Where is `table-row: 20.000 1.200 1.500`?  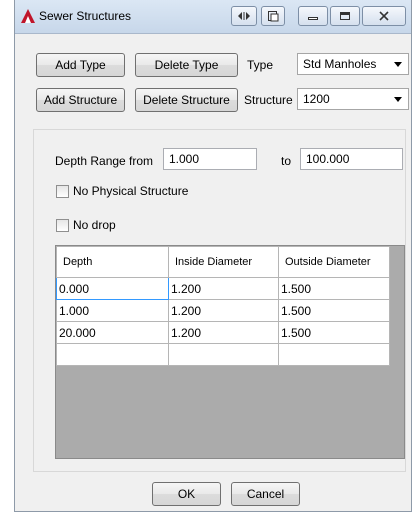
table-row: 20.000 1.200 1.500 is located at coordinates (223, 332).